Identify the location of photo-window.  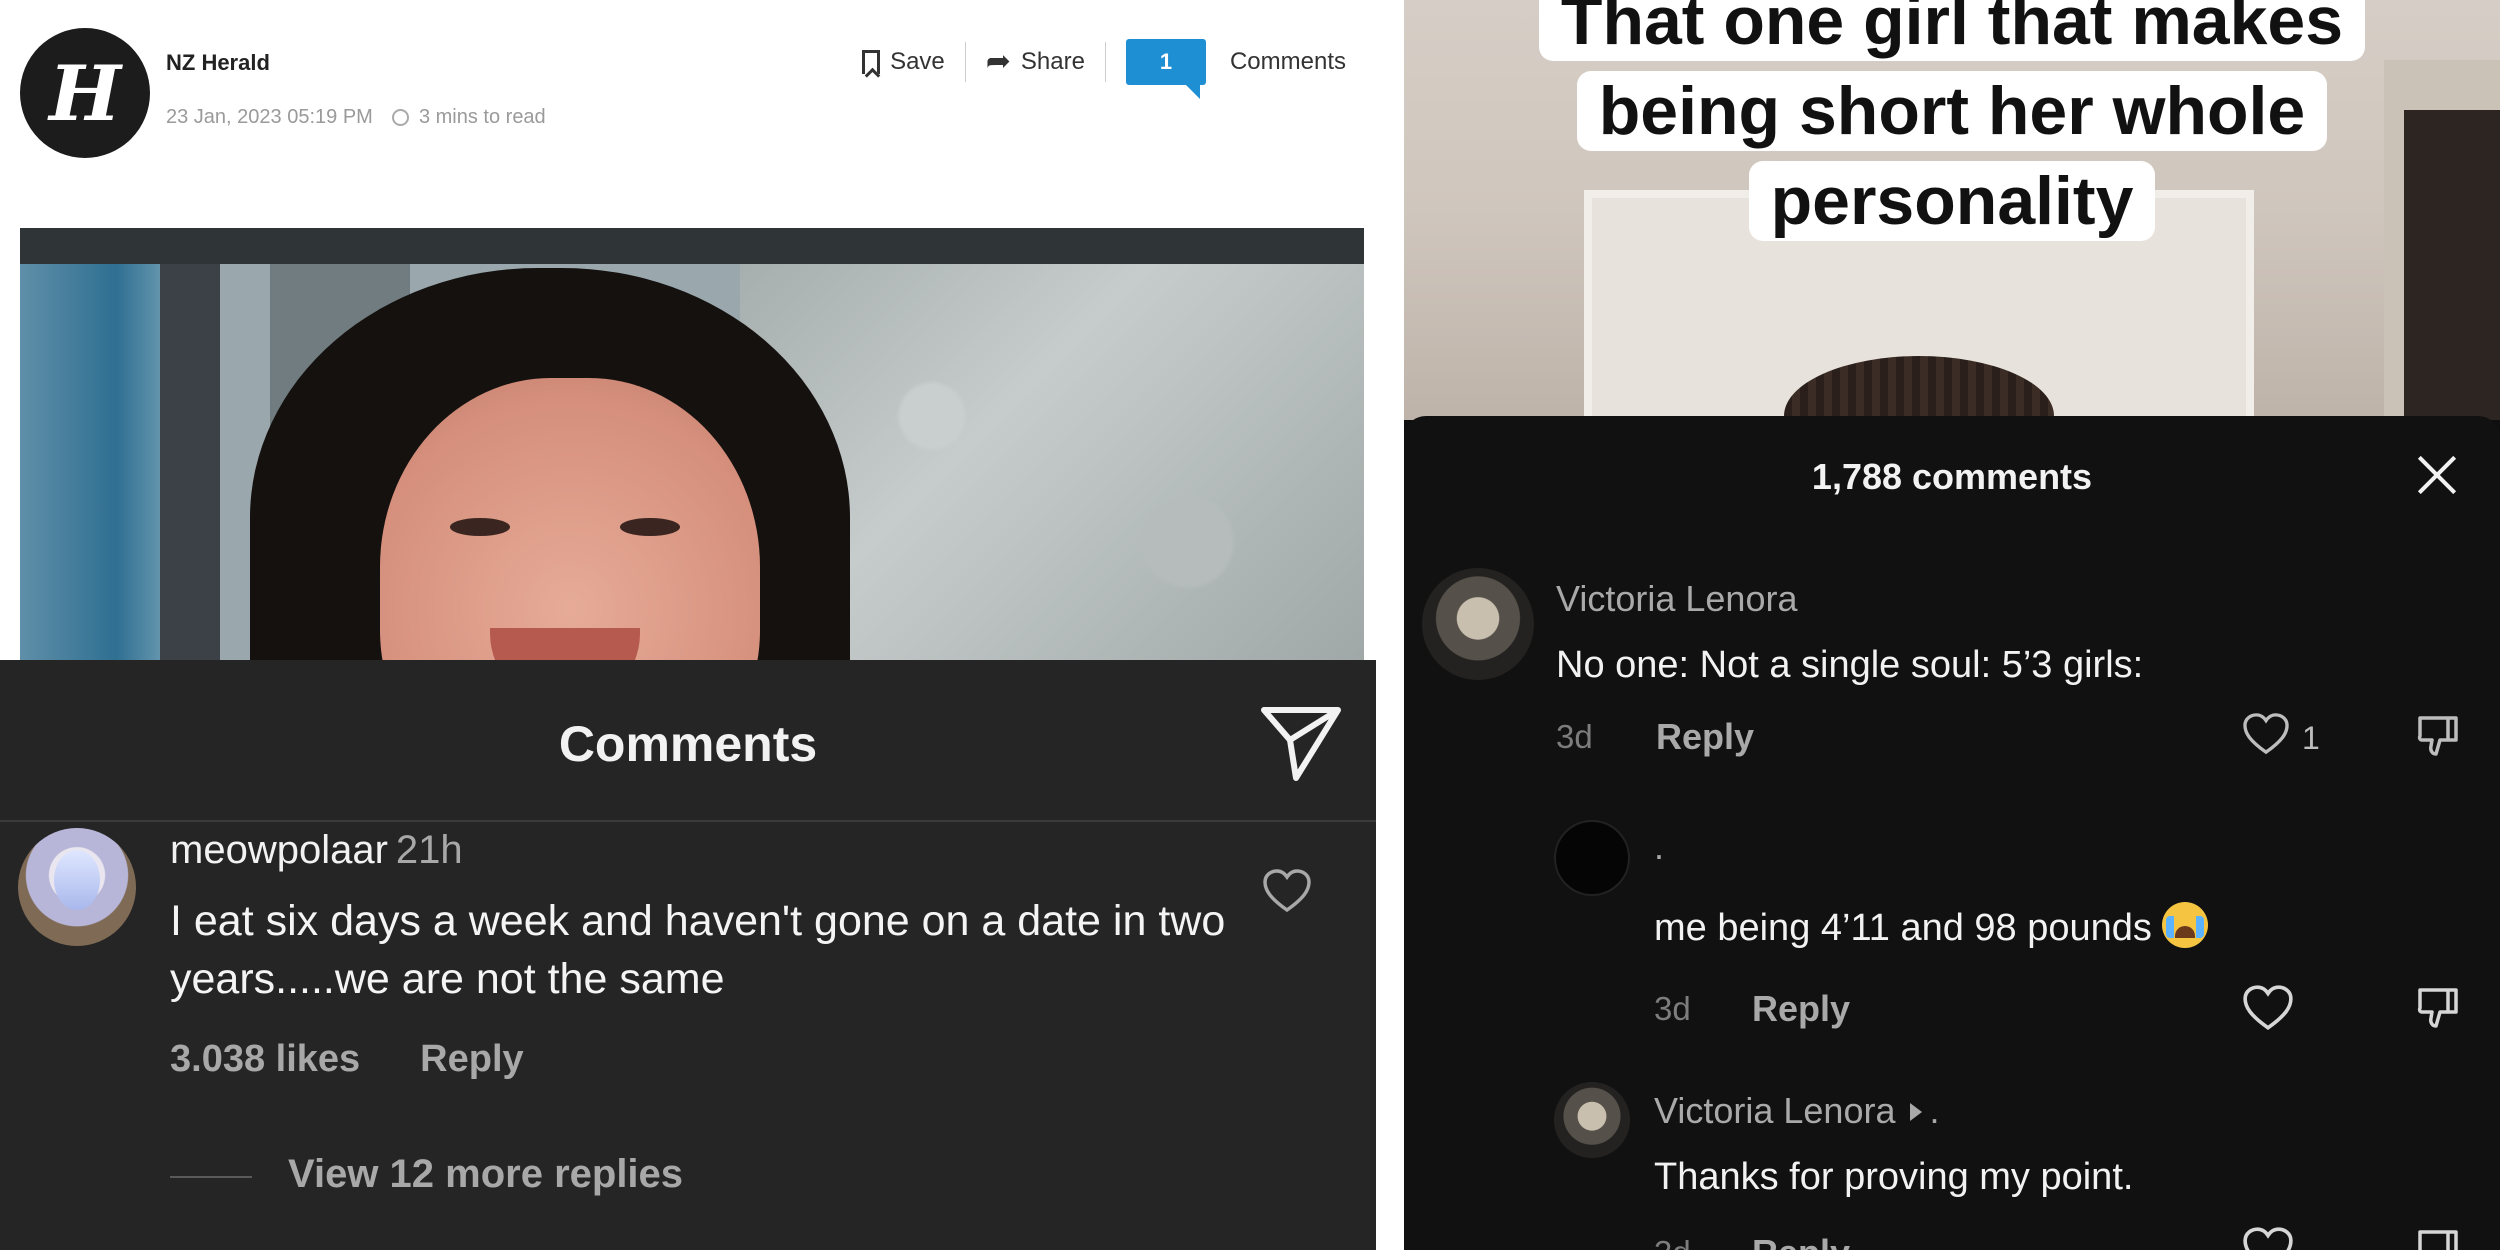
(100, 448).